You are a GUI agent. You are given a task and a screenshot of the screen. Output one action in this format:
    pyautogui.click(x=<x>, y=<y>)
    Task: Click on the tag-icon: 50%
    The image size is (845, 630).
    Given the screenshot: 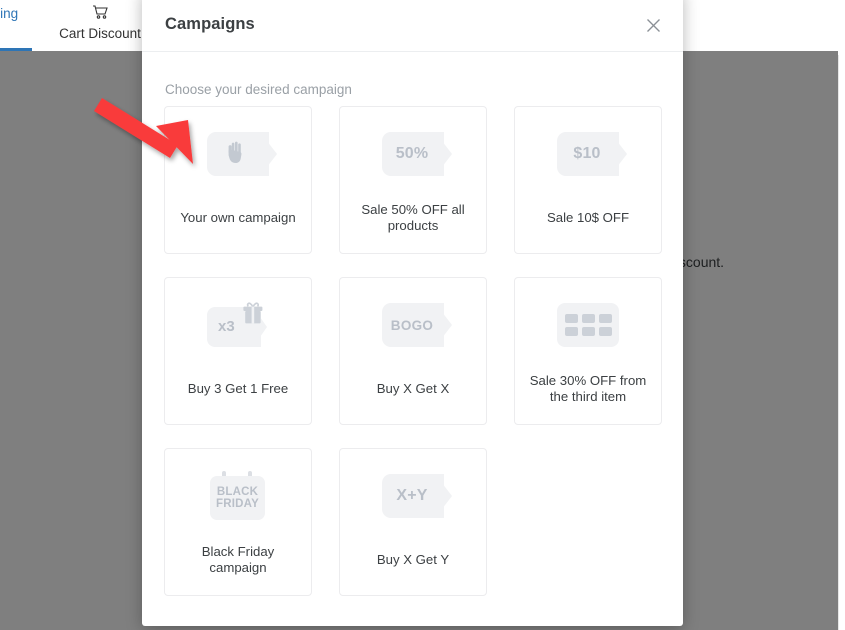 What is the action you would take?
    pyautogui.click(x=417, y=154)
    